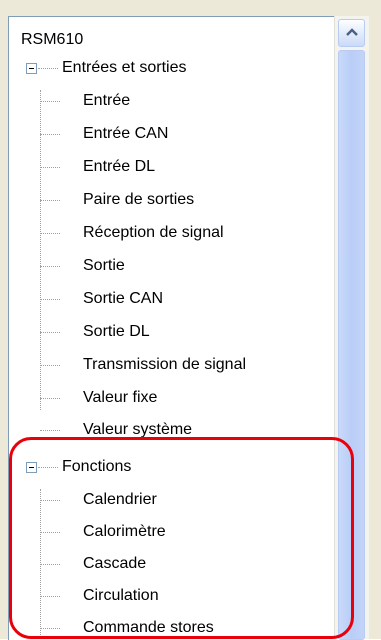 The height and width of the screenshot is (640, 381). What do you see at coordinates (119, 166) in the screenshot?
I see `tree-item-label: Entrée DL` at bounding box center [119, 166].